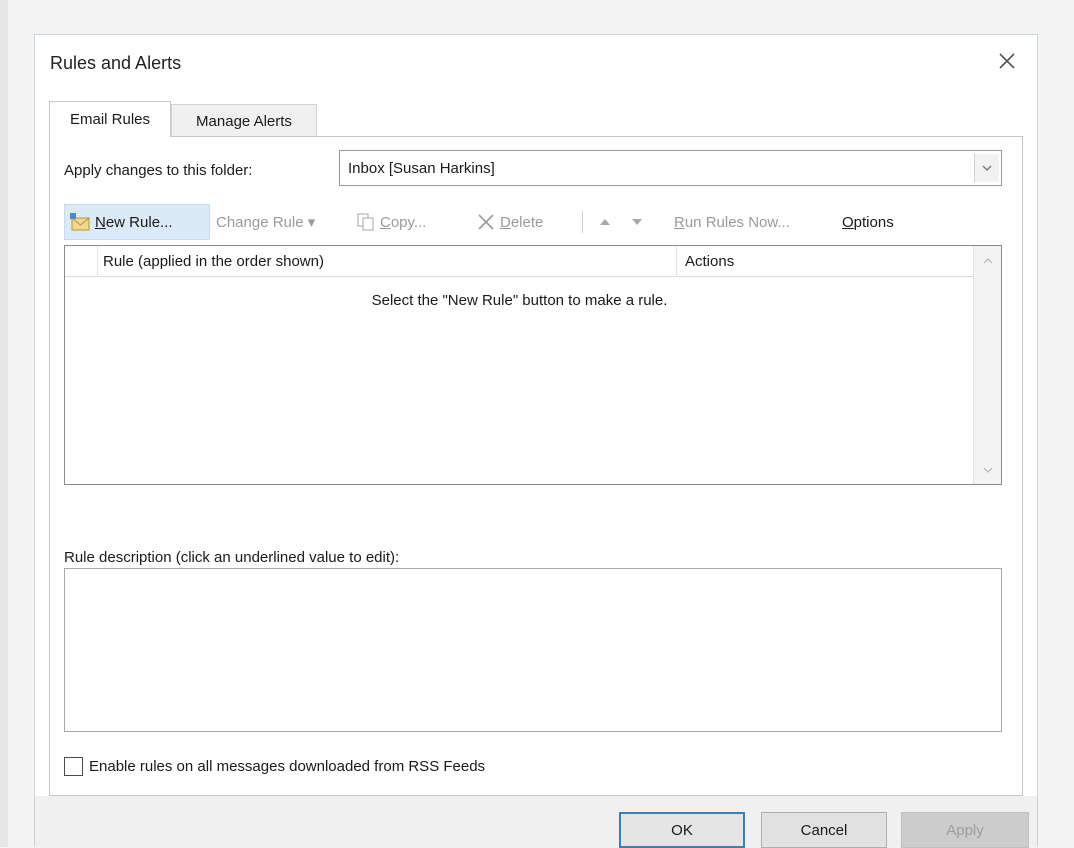 Image resolution: width=1074 pixels, height=848 pixels. Describe the element at coordinates (365, 222) in the screenshot. I see `copy-icon` at that location.